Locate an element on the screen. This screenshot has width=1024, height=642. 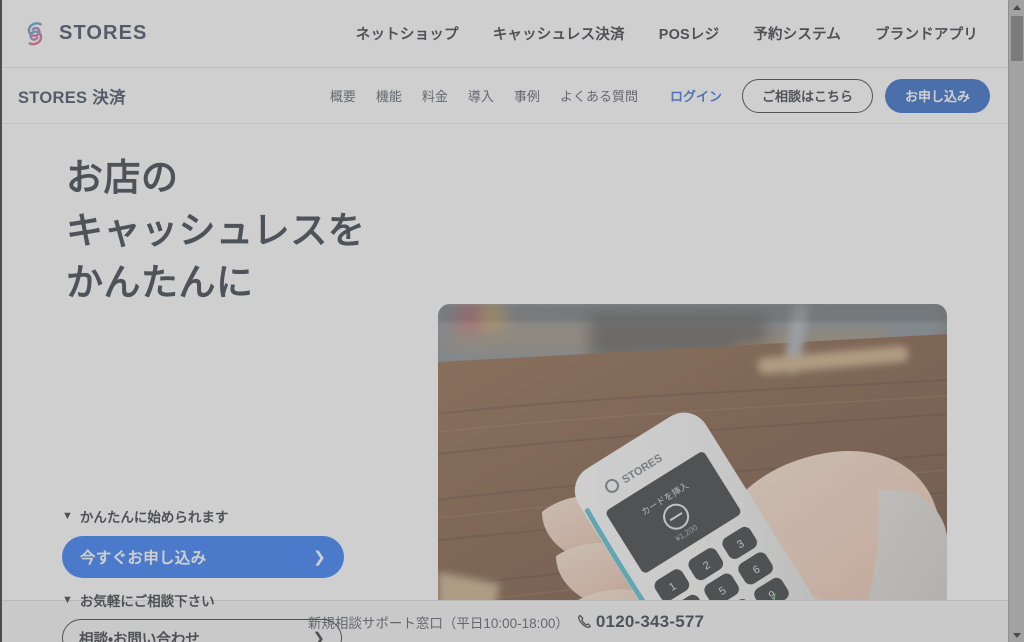
vertical-scrollbar is located at coordinates (1016, 321).